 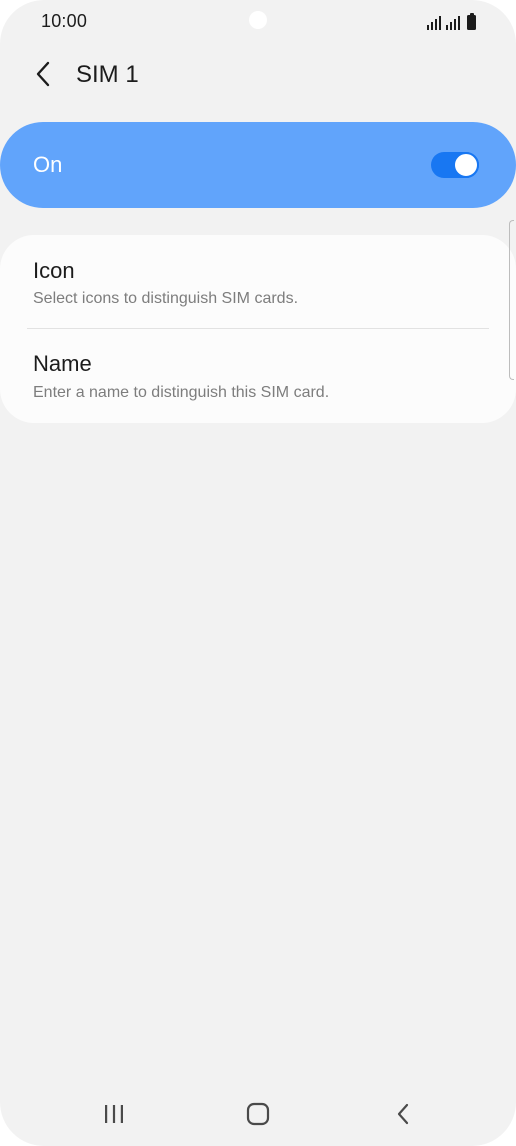 I want to click on signal-sim2-icon, so click(x=453, y=23).